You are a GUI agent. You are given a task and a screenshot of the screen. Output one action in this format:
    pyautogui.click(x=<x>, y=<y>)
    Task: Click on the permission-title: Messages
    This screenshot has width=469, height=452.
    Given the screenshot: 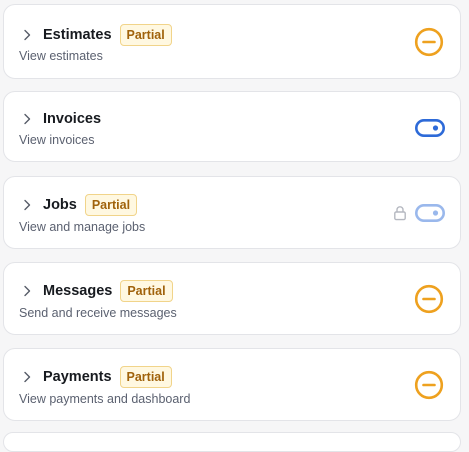 What is the action you would take?
    pyautogui.click(x=78, y=291)
    